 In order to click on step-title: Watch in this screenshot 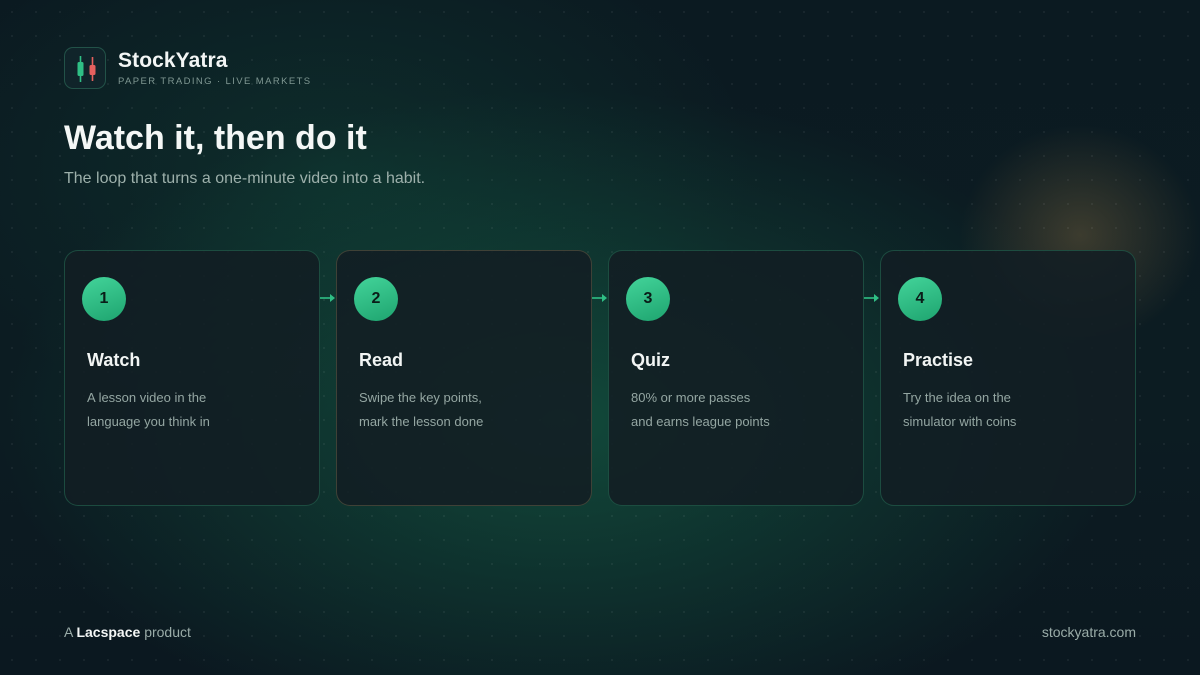, I will do `click(114, 360)`.